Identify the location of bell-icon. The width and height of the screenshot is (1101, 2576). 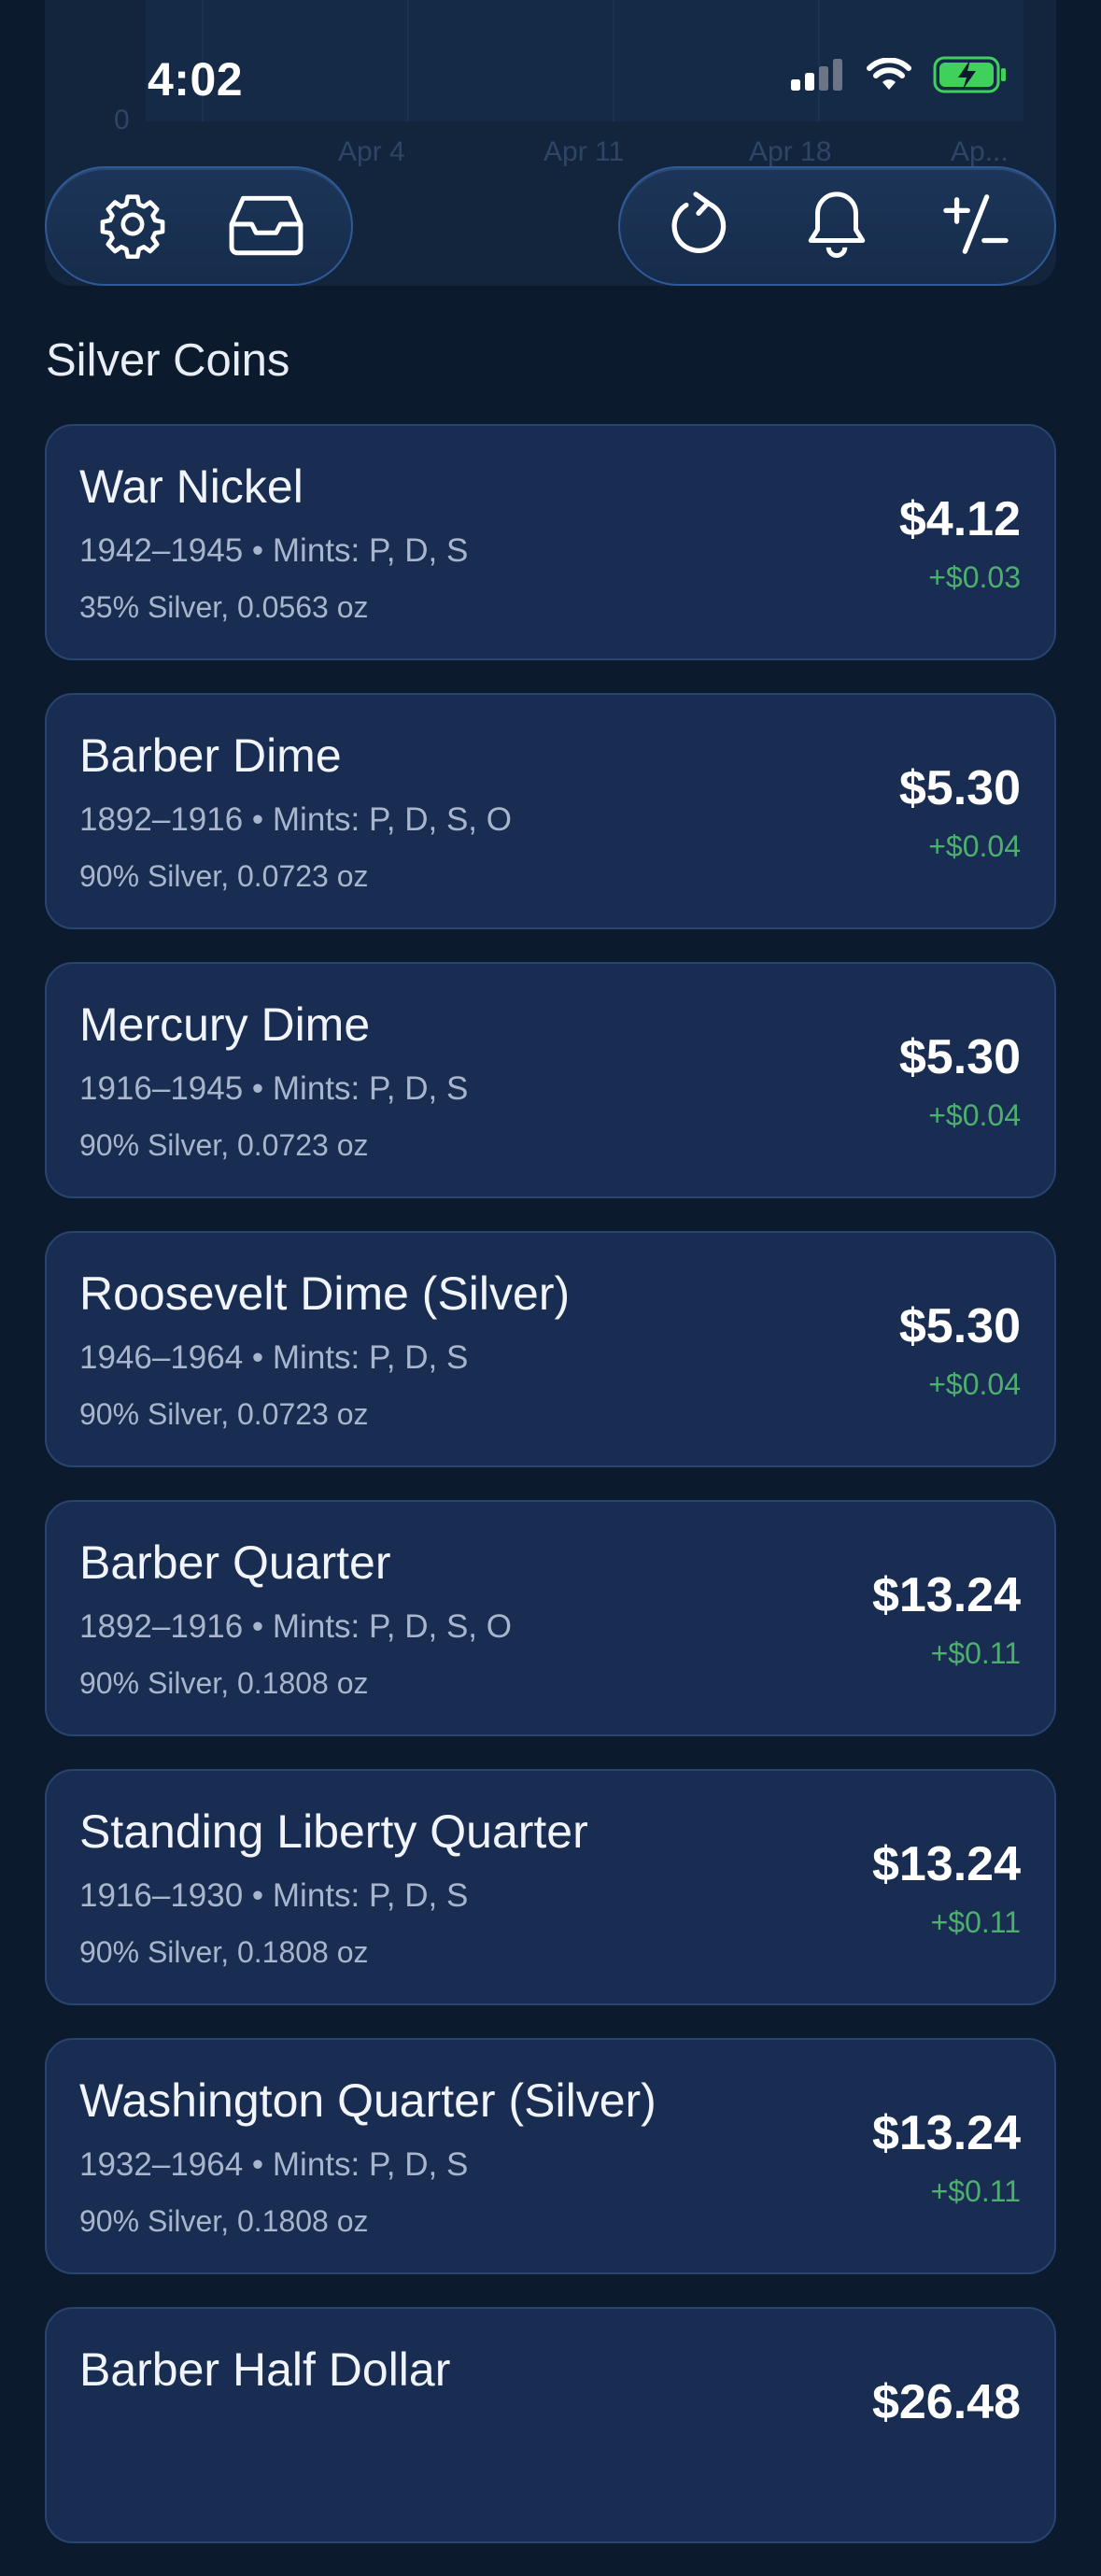
(837, 226).